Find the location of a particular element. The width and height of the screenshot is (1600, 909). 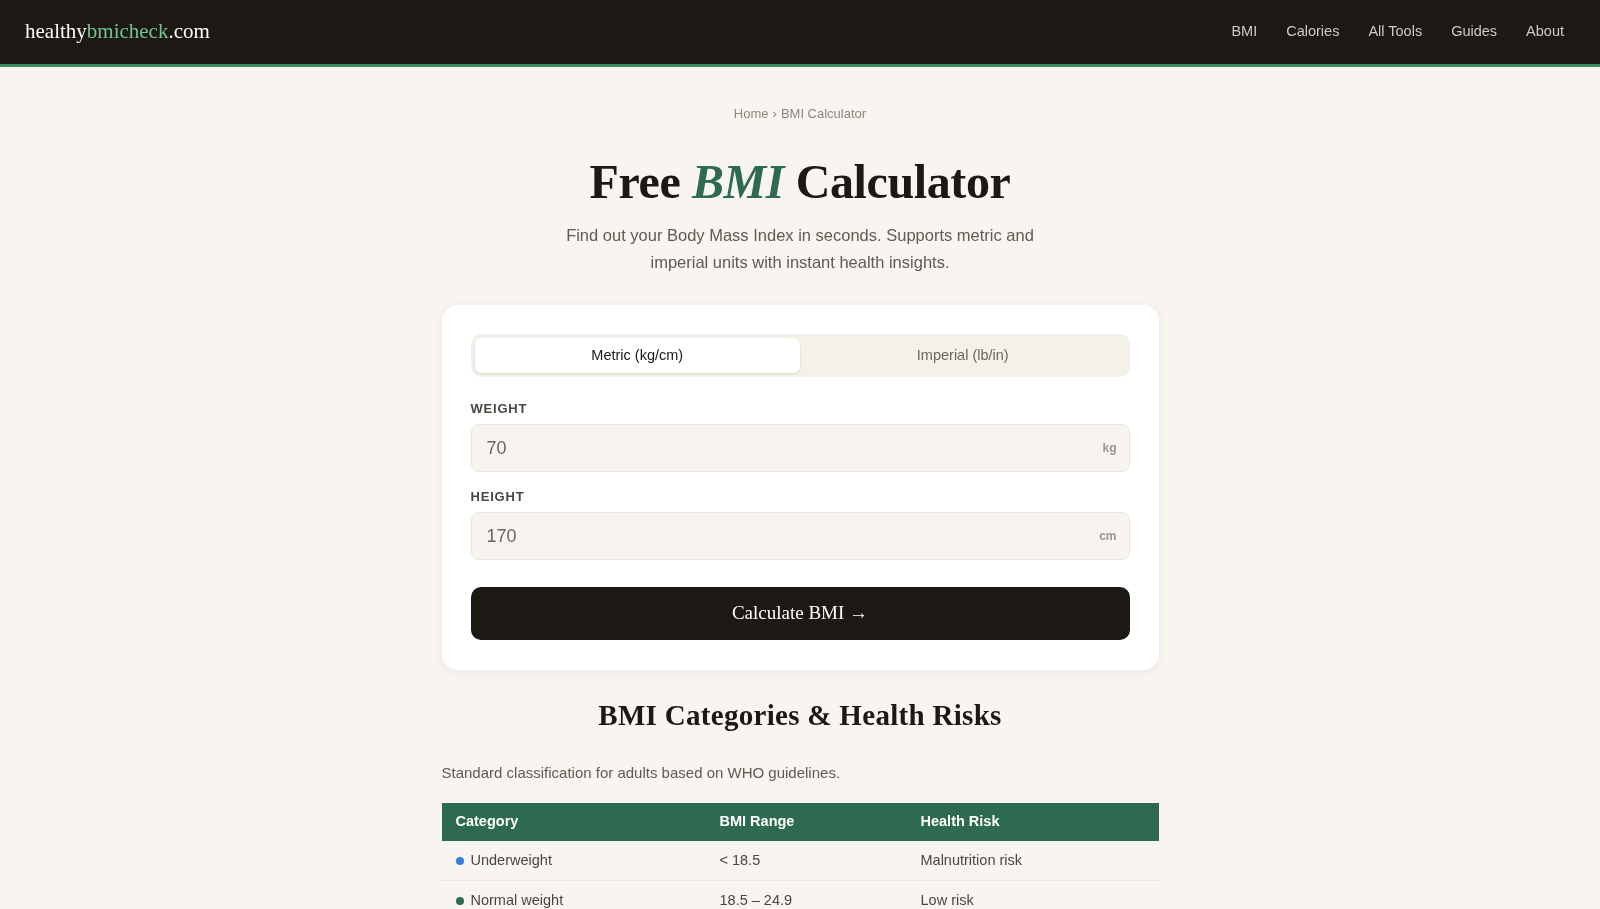

table-cell-text: < 18.5 is located at coordinates (740, 860).